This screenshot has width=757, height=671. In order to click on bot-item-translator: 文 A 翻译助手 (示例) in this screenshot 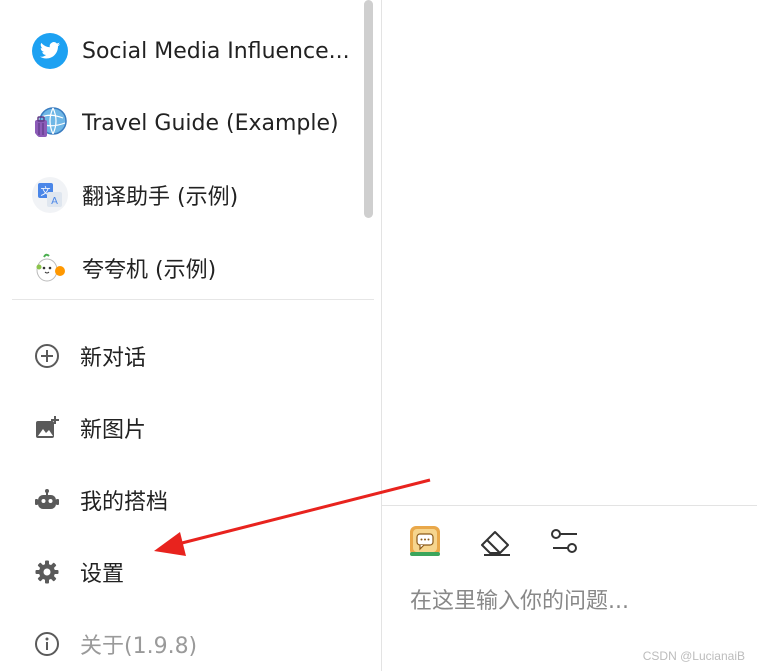, I will do `click(135, 195)`.